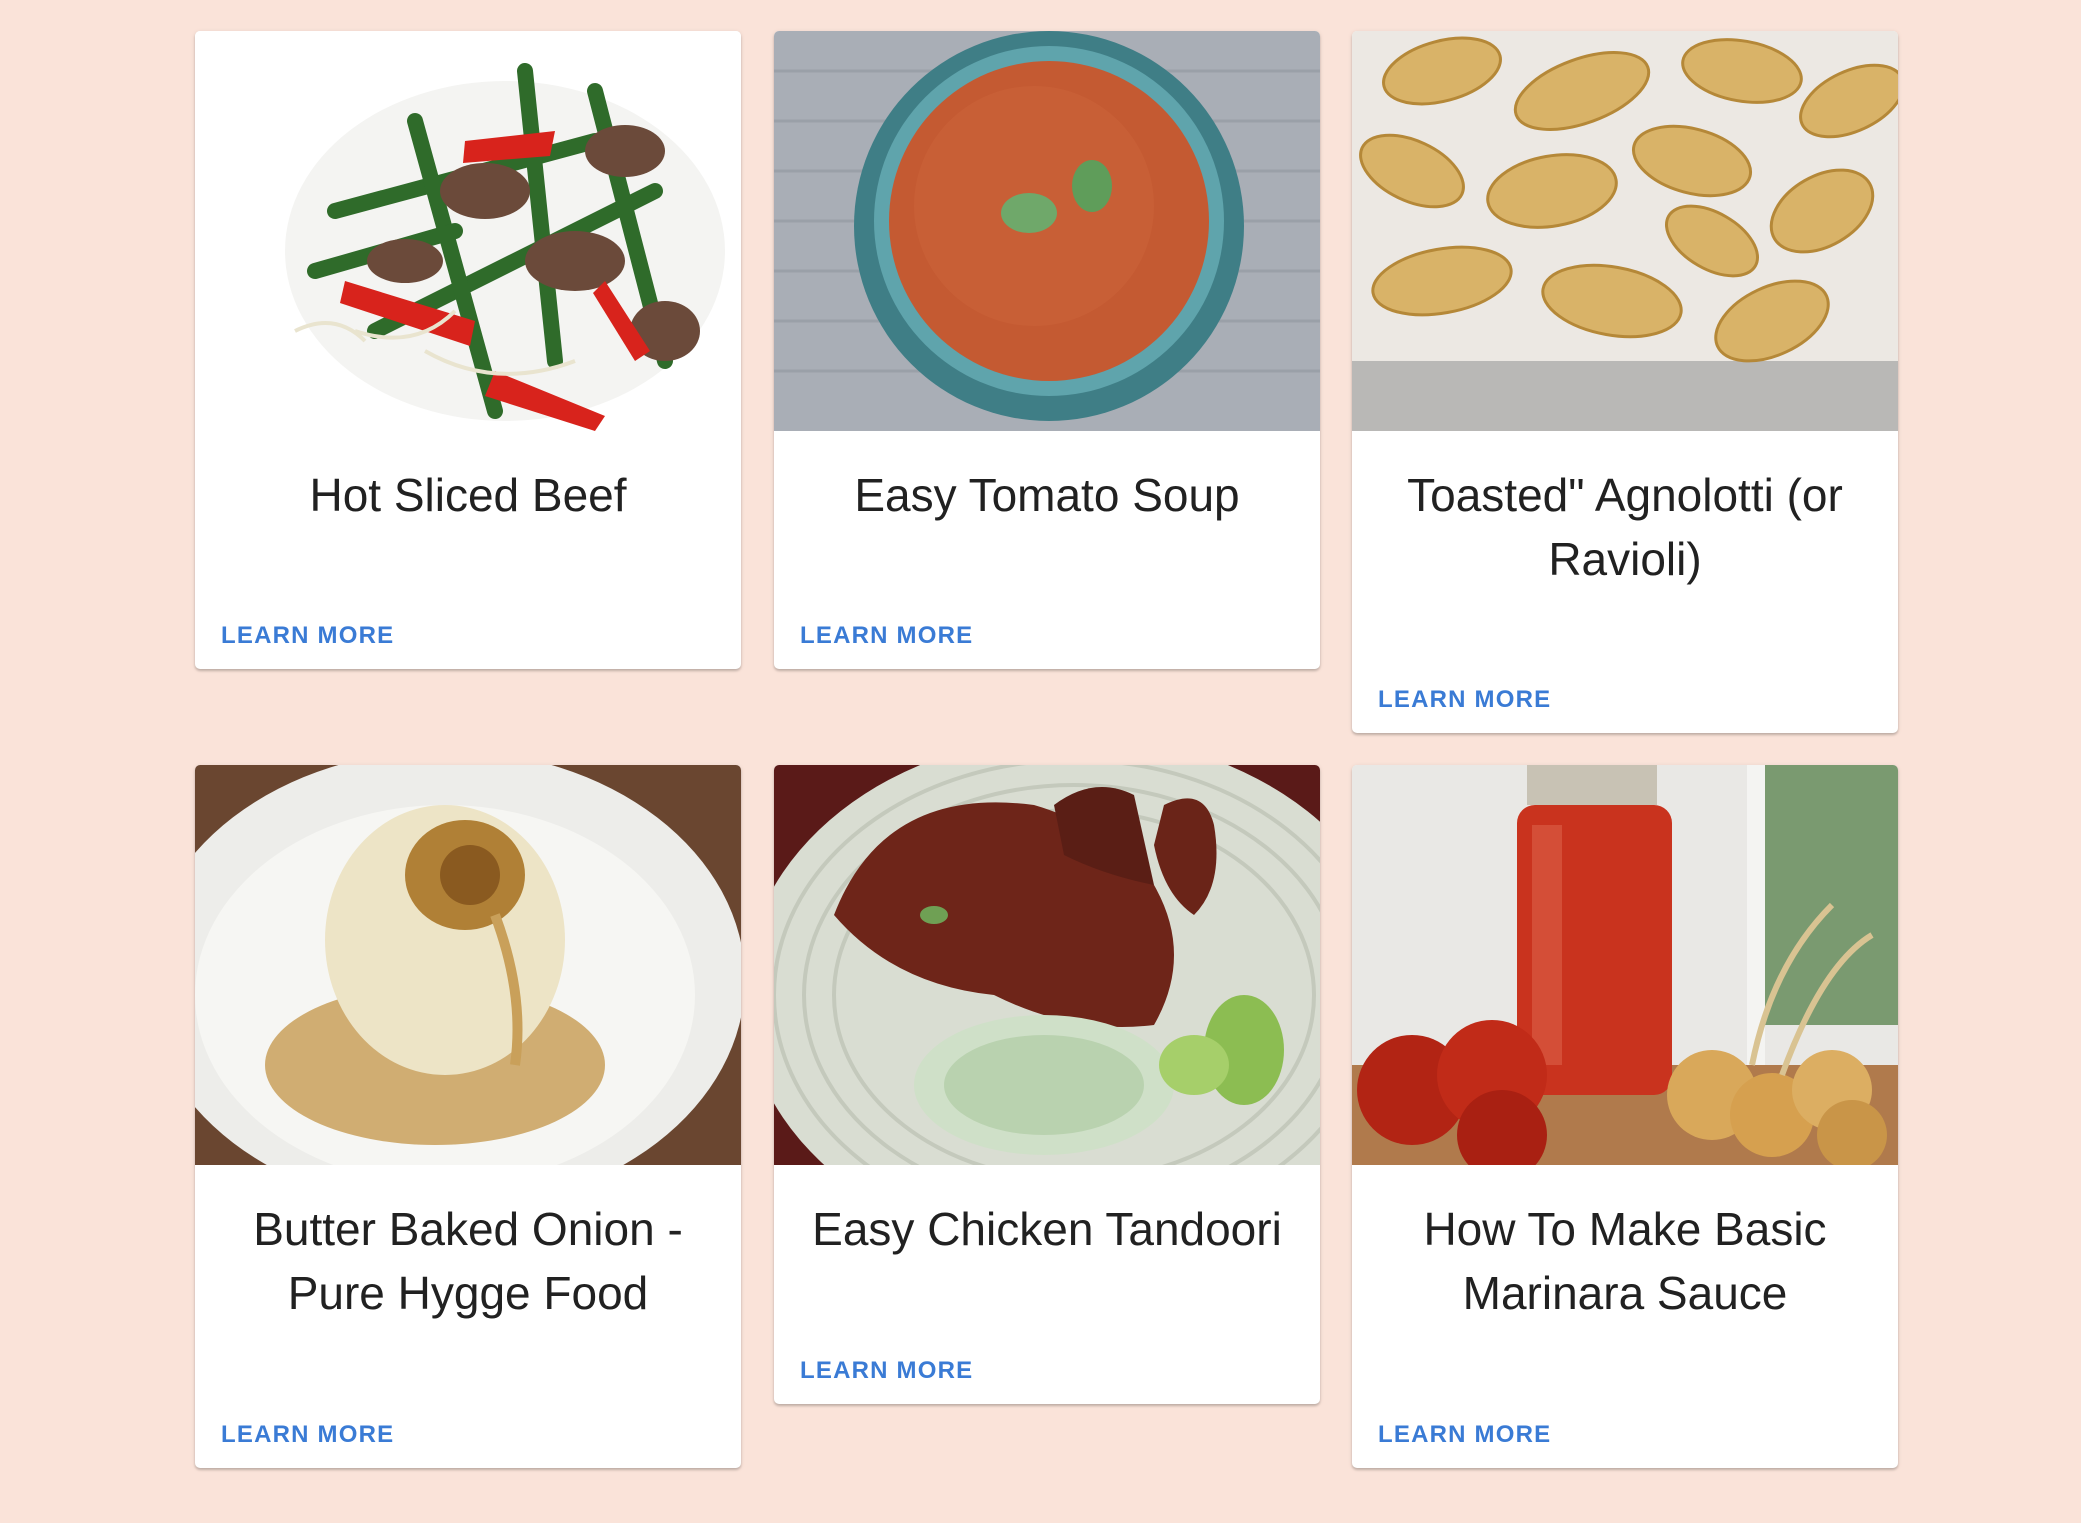 The height and width of the screenshot is (1523, 2081). I want to click on recipe-image-toasted-ravioli, so click(1625, 231).